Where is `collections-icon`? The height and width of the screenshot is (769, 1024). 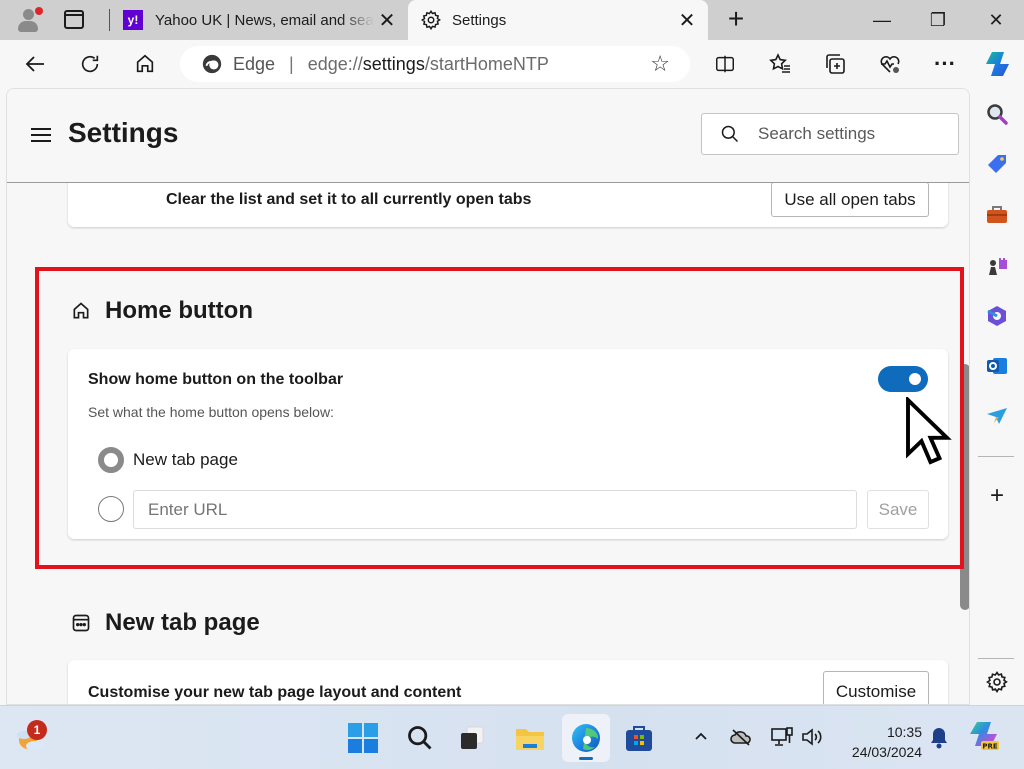
collections-icon is located at coordinates (835, 64).